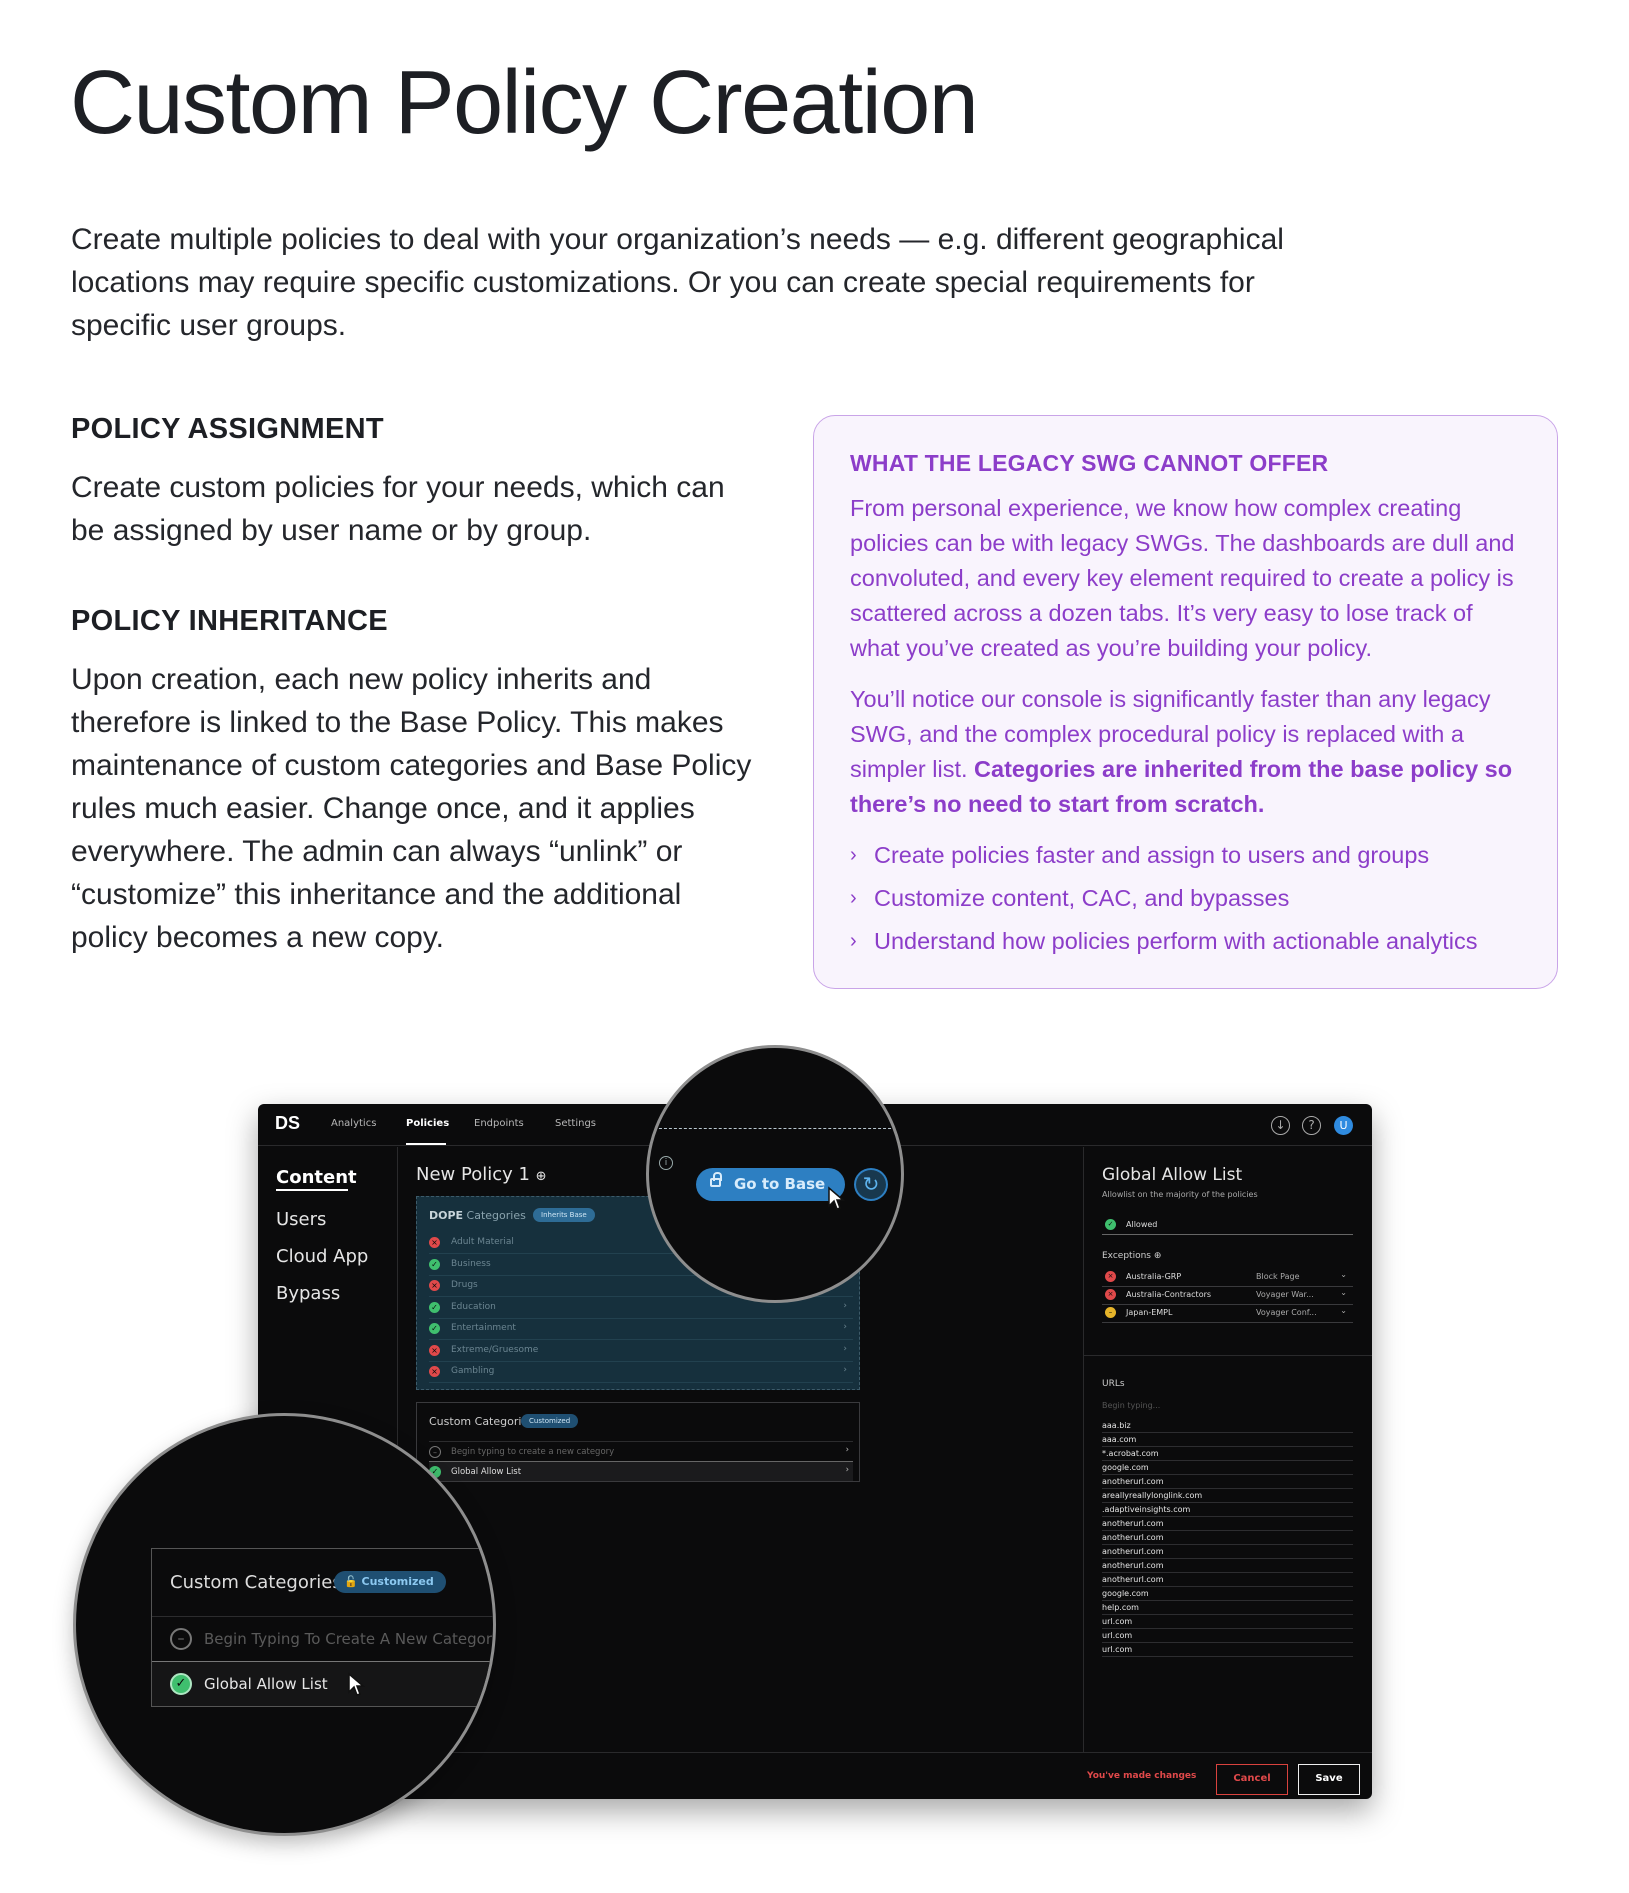 This screenshot has height=1893, width=1629. What do you see at coordinates (1252, 1779) in the screenshot?
I see `cancel-button: Cancel` at bounding box center [1252, 1779].